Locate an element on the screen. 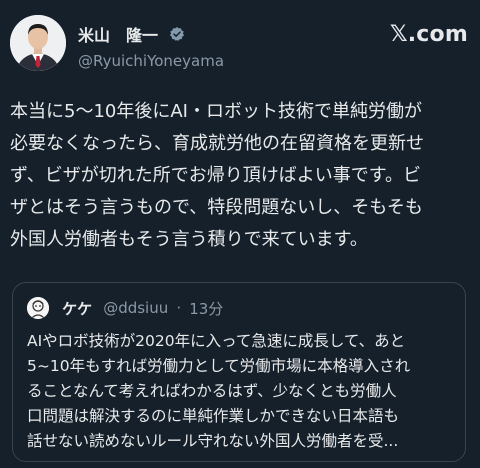  author-names: 米山 隆一 @RyuichiYoneyama is located at coordinates (151, 46).